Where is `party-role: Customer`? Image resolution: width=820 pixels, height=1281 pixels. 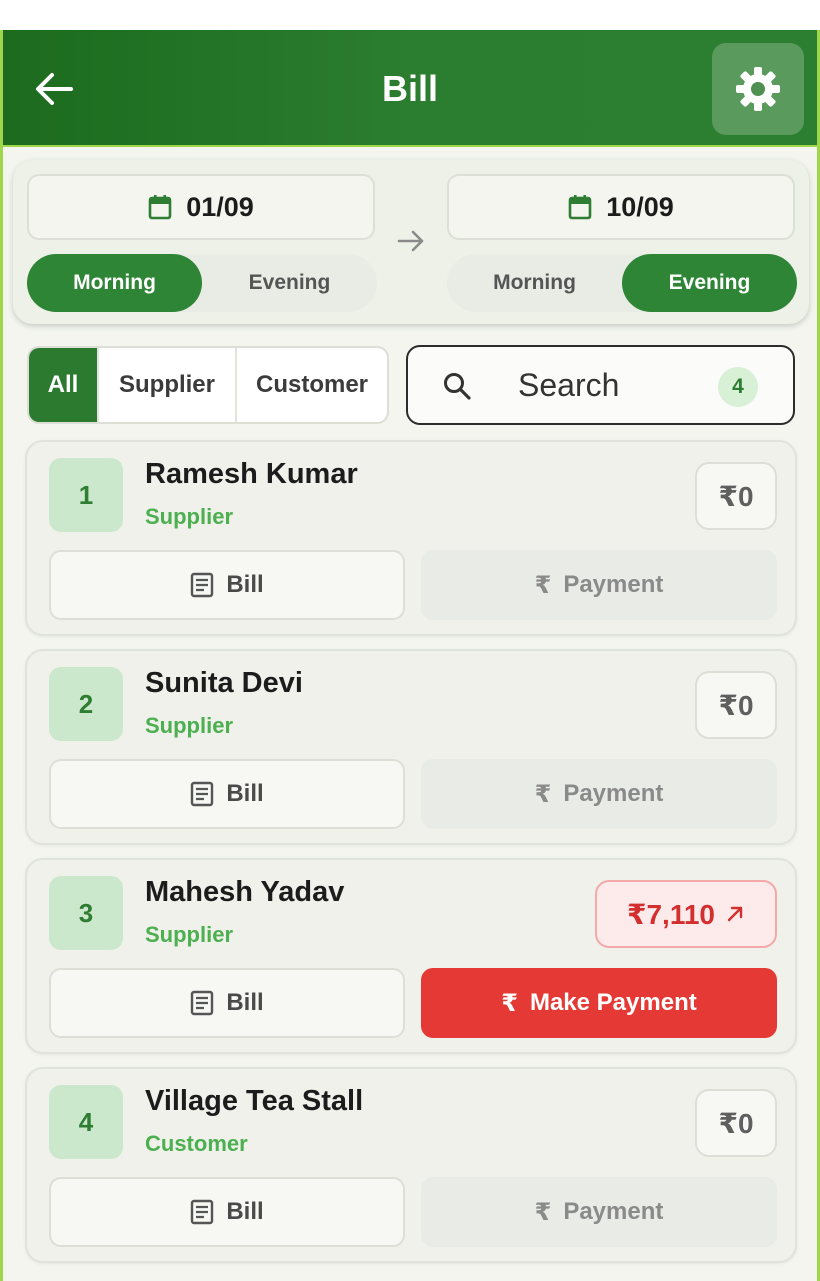 party-role: Customer is located at coordinates (196, 1143).